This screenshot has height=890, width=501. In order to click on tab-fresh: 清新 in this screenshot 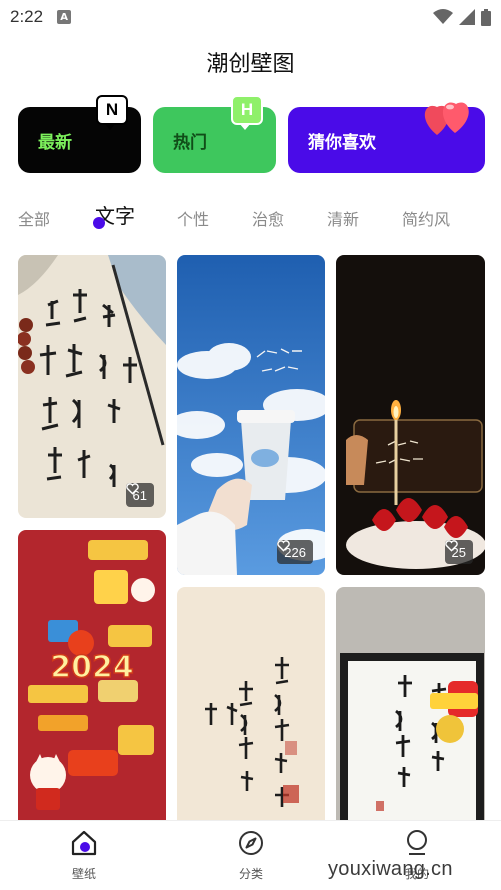, I will do `click(343, 218)`.